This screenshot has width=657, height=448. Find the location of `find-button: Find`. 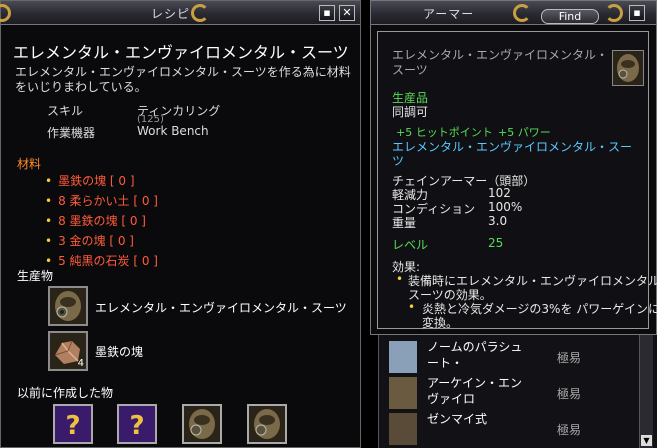

find-button: Find is located at coordinates (570, 16).